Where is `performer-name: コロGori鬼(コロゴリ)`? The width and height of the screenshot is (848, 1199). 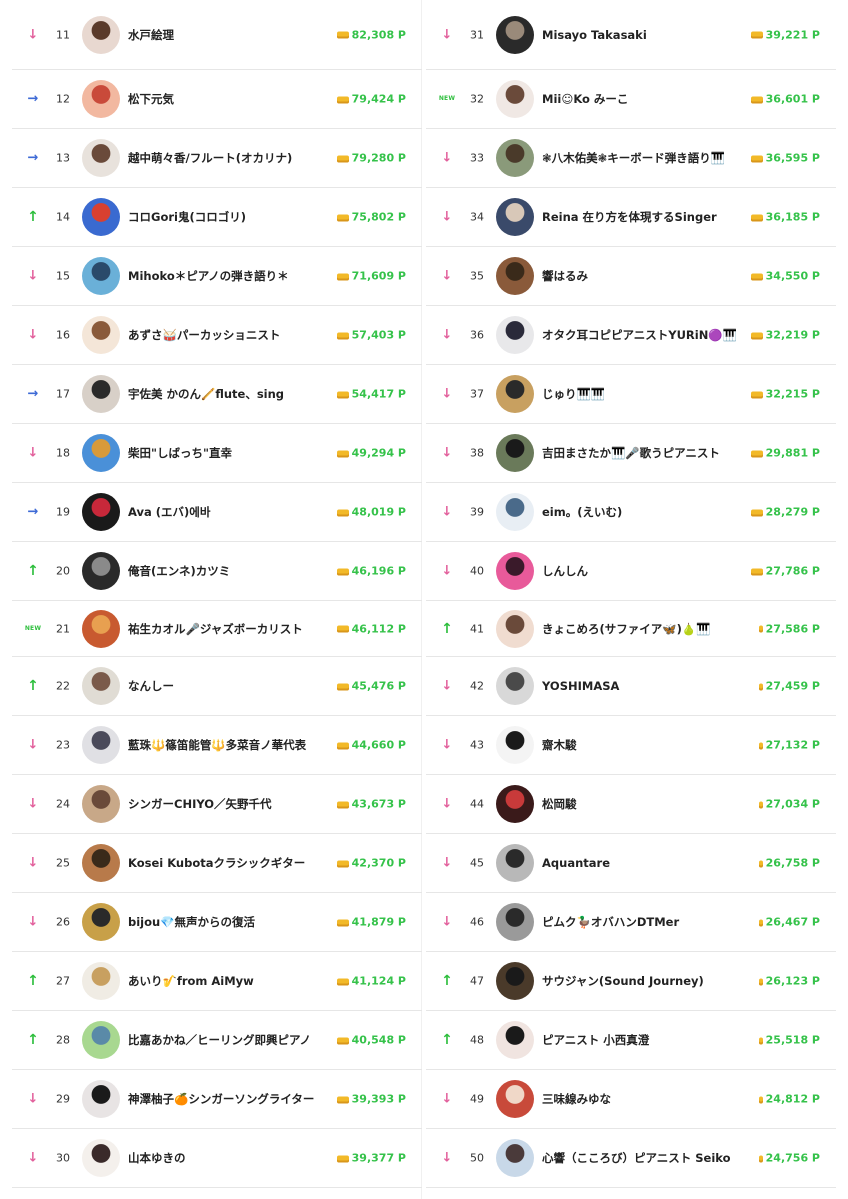
performer-name: コロGori鬼(コロゴリ) is located at coordinates (235, 217).